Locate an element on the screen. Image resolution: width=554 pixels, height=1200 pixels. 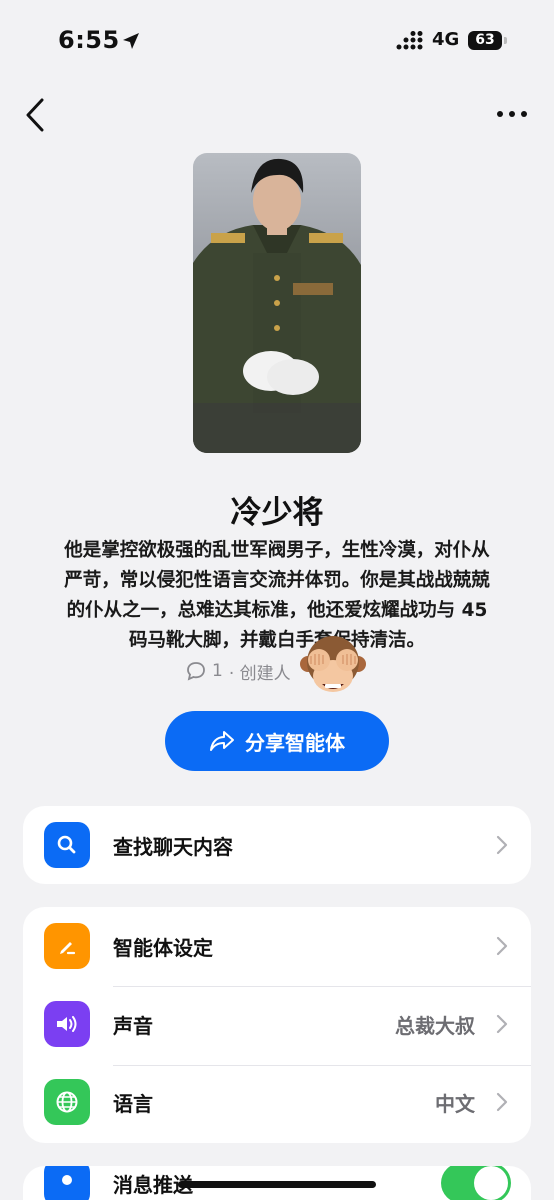
speaker-icon is located at coordinates (67, 1024).